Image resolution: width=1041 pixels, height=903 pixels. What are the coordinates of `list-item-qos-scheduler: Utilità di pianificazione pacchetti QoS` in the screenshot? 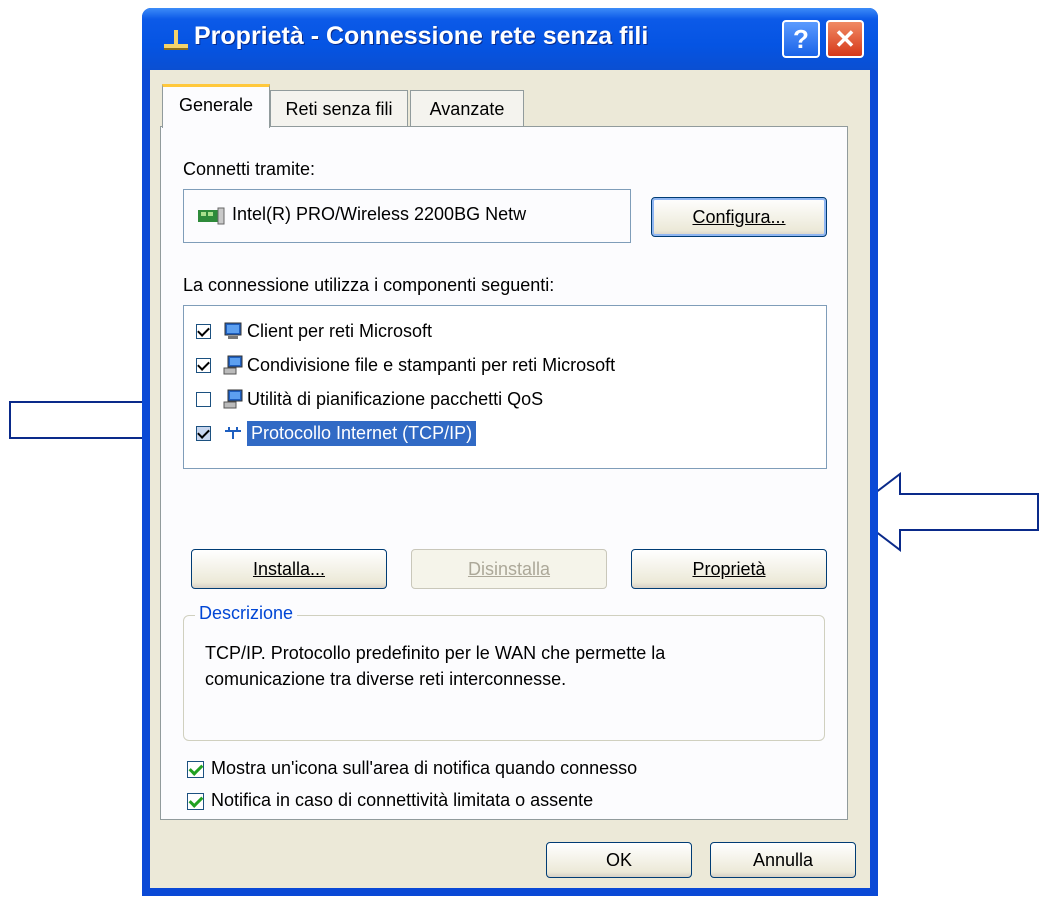 It's located at (369, 399).